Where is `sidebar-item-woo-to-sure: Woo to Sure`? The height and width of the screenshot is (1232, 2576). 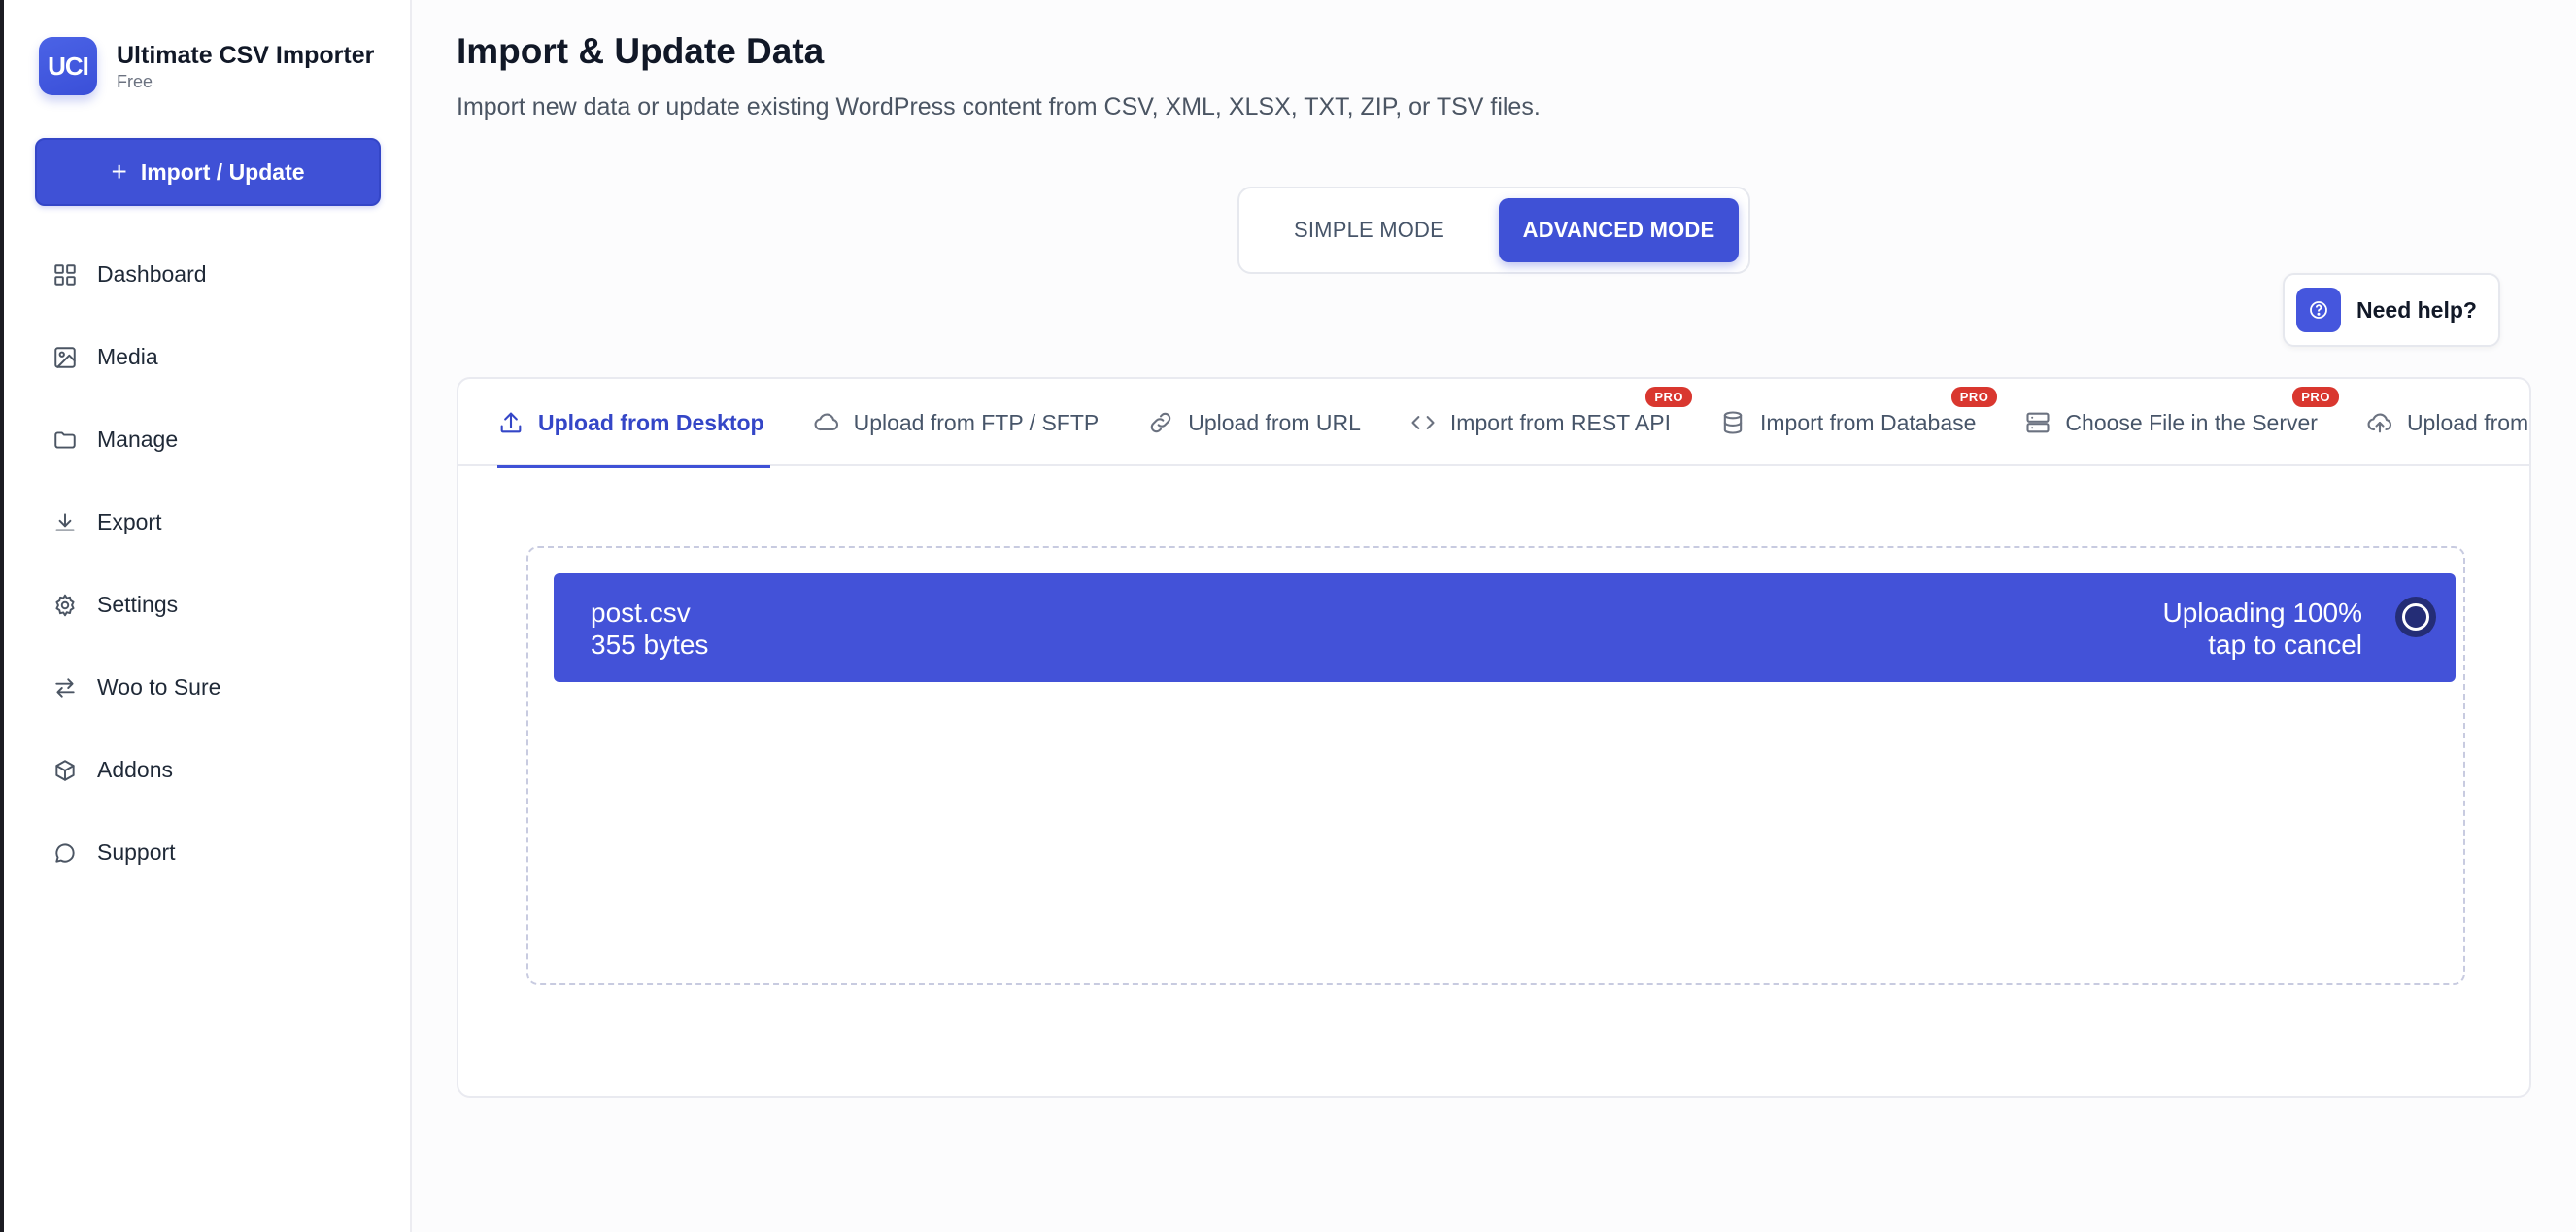 sidebar-item-woo-to-sure: Woo to Sure is located at coordinates (208, 687).